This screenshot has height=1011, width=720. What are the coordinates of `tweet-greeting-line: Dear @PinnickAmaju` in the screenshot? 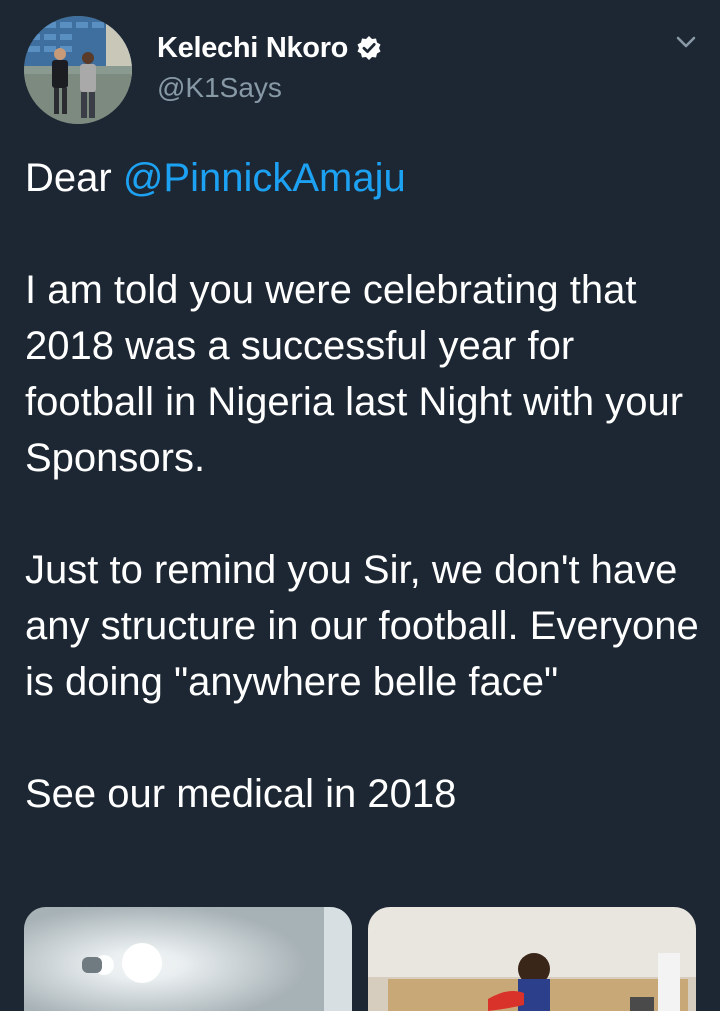 It's located at (365, 178).